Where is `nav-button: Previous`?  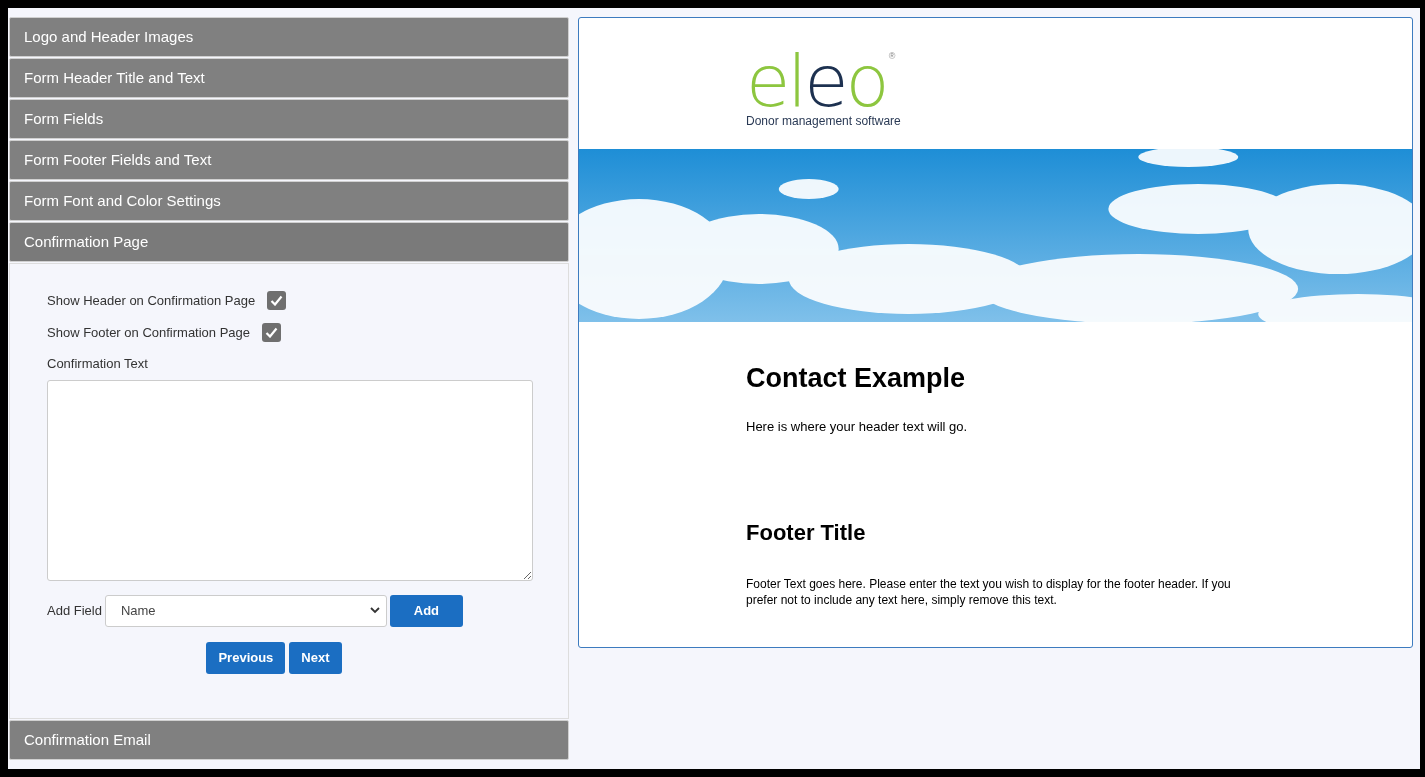 nav-button: Previous is located at coordinates (246, 657).